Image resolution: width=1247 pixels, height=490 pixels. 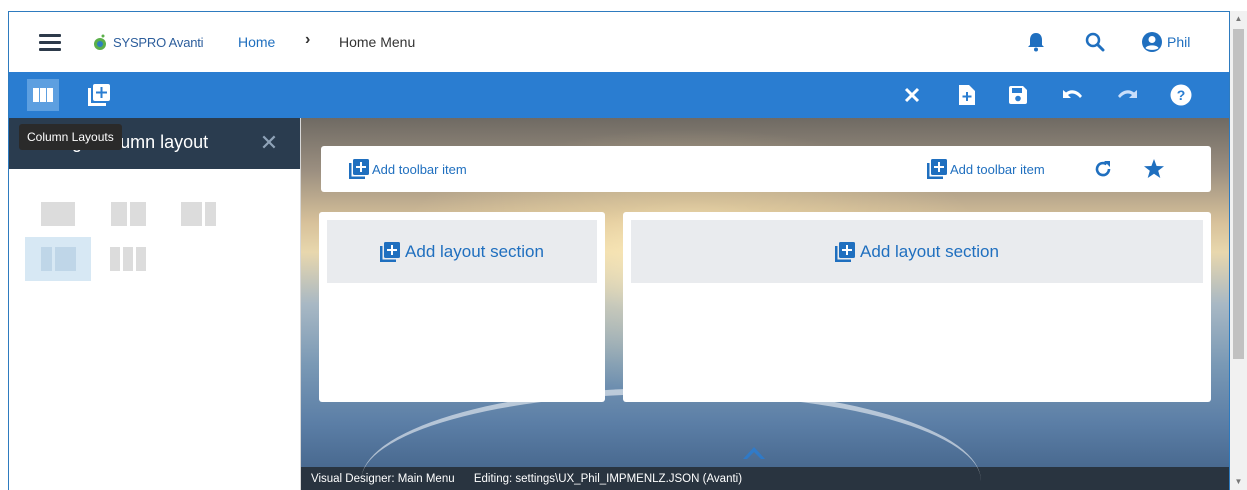 I want to click on scroll-up-icon: ▲, so click(x=1238, y=19).